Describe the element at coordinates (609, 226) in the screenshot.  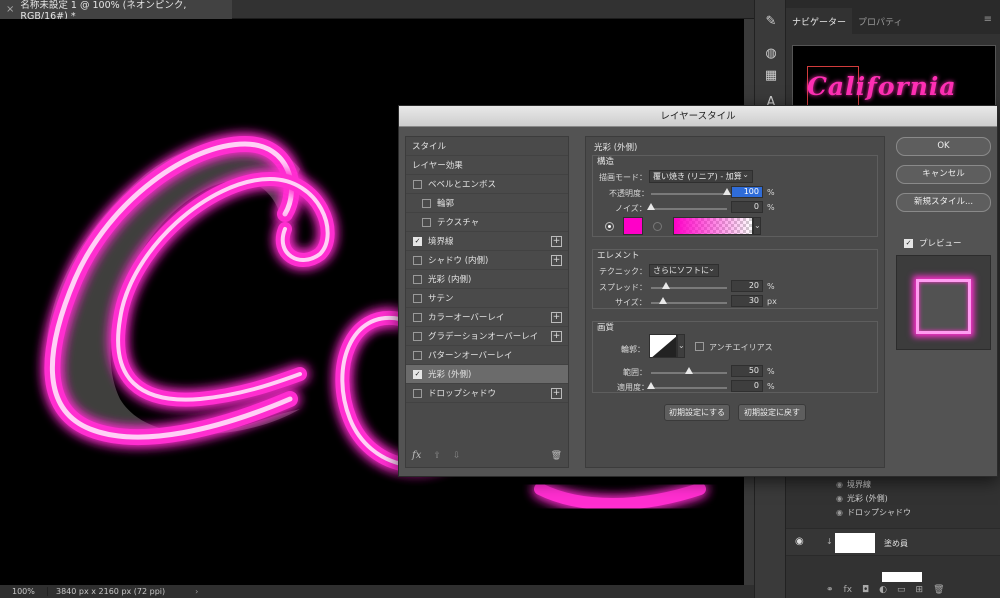
I see `solid-color-radio` at that location.